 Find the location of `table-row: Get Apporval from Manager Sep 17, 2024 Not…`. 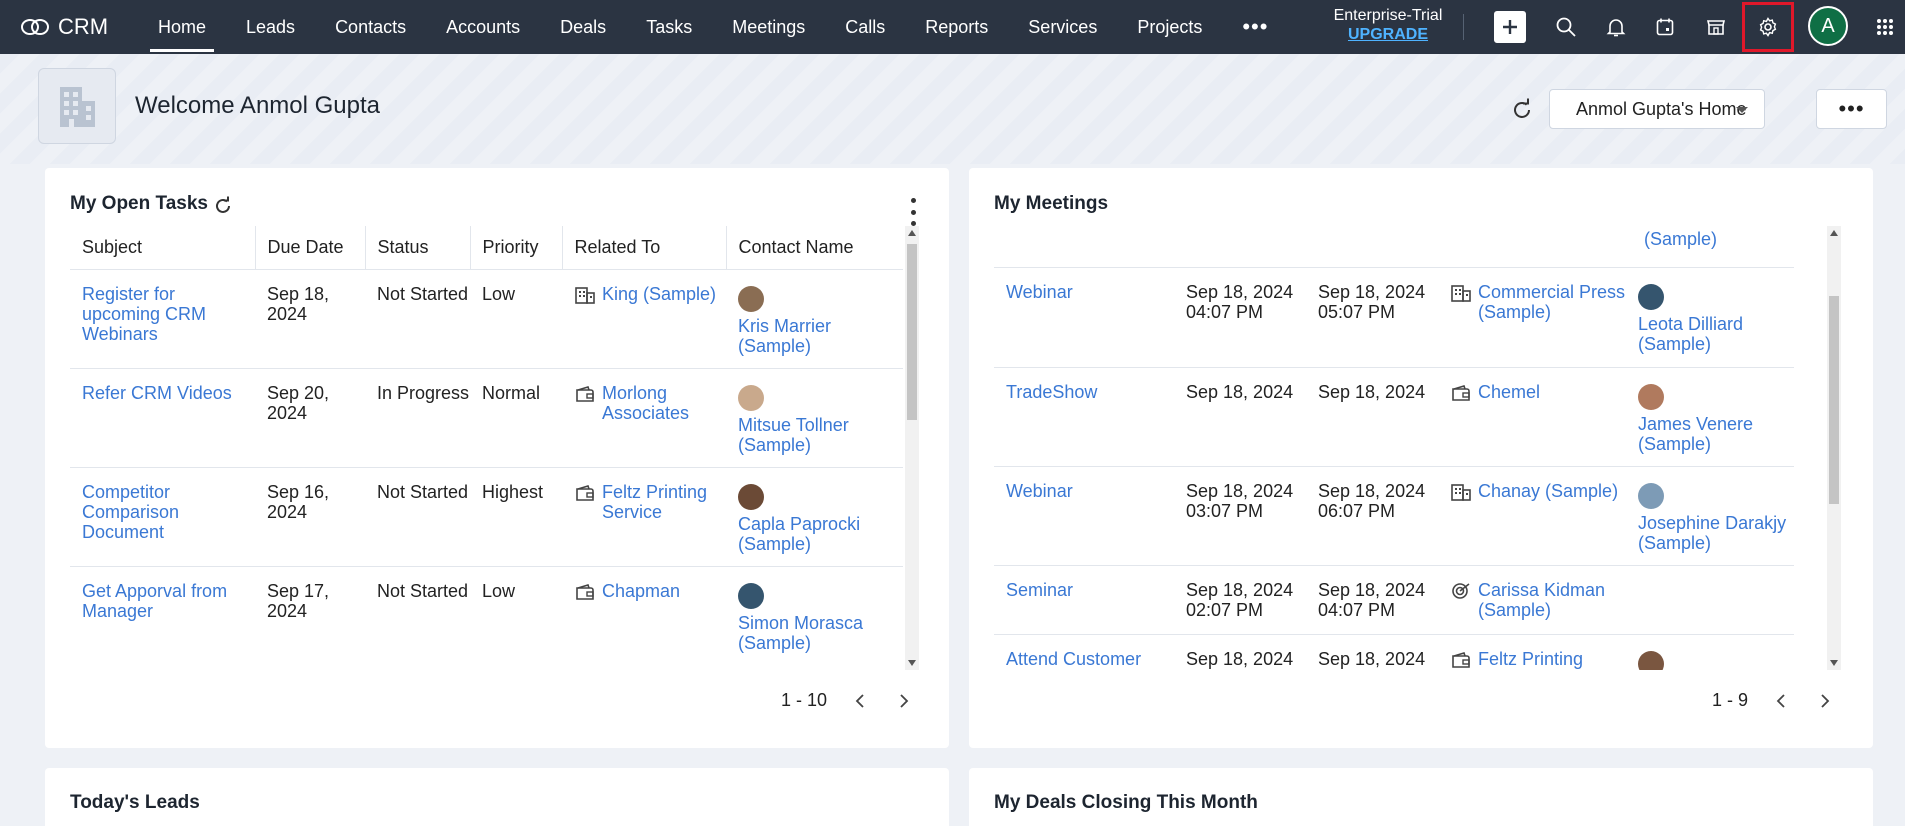

table-row: Get Apporval from Manager Sep 17, 2024 Not… is located at coordinates (486, 614).